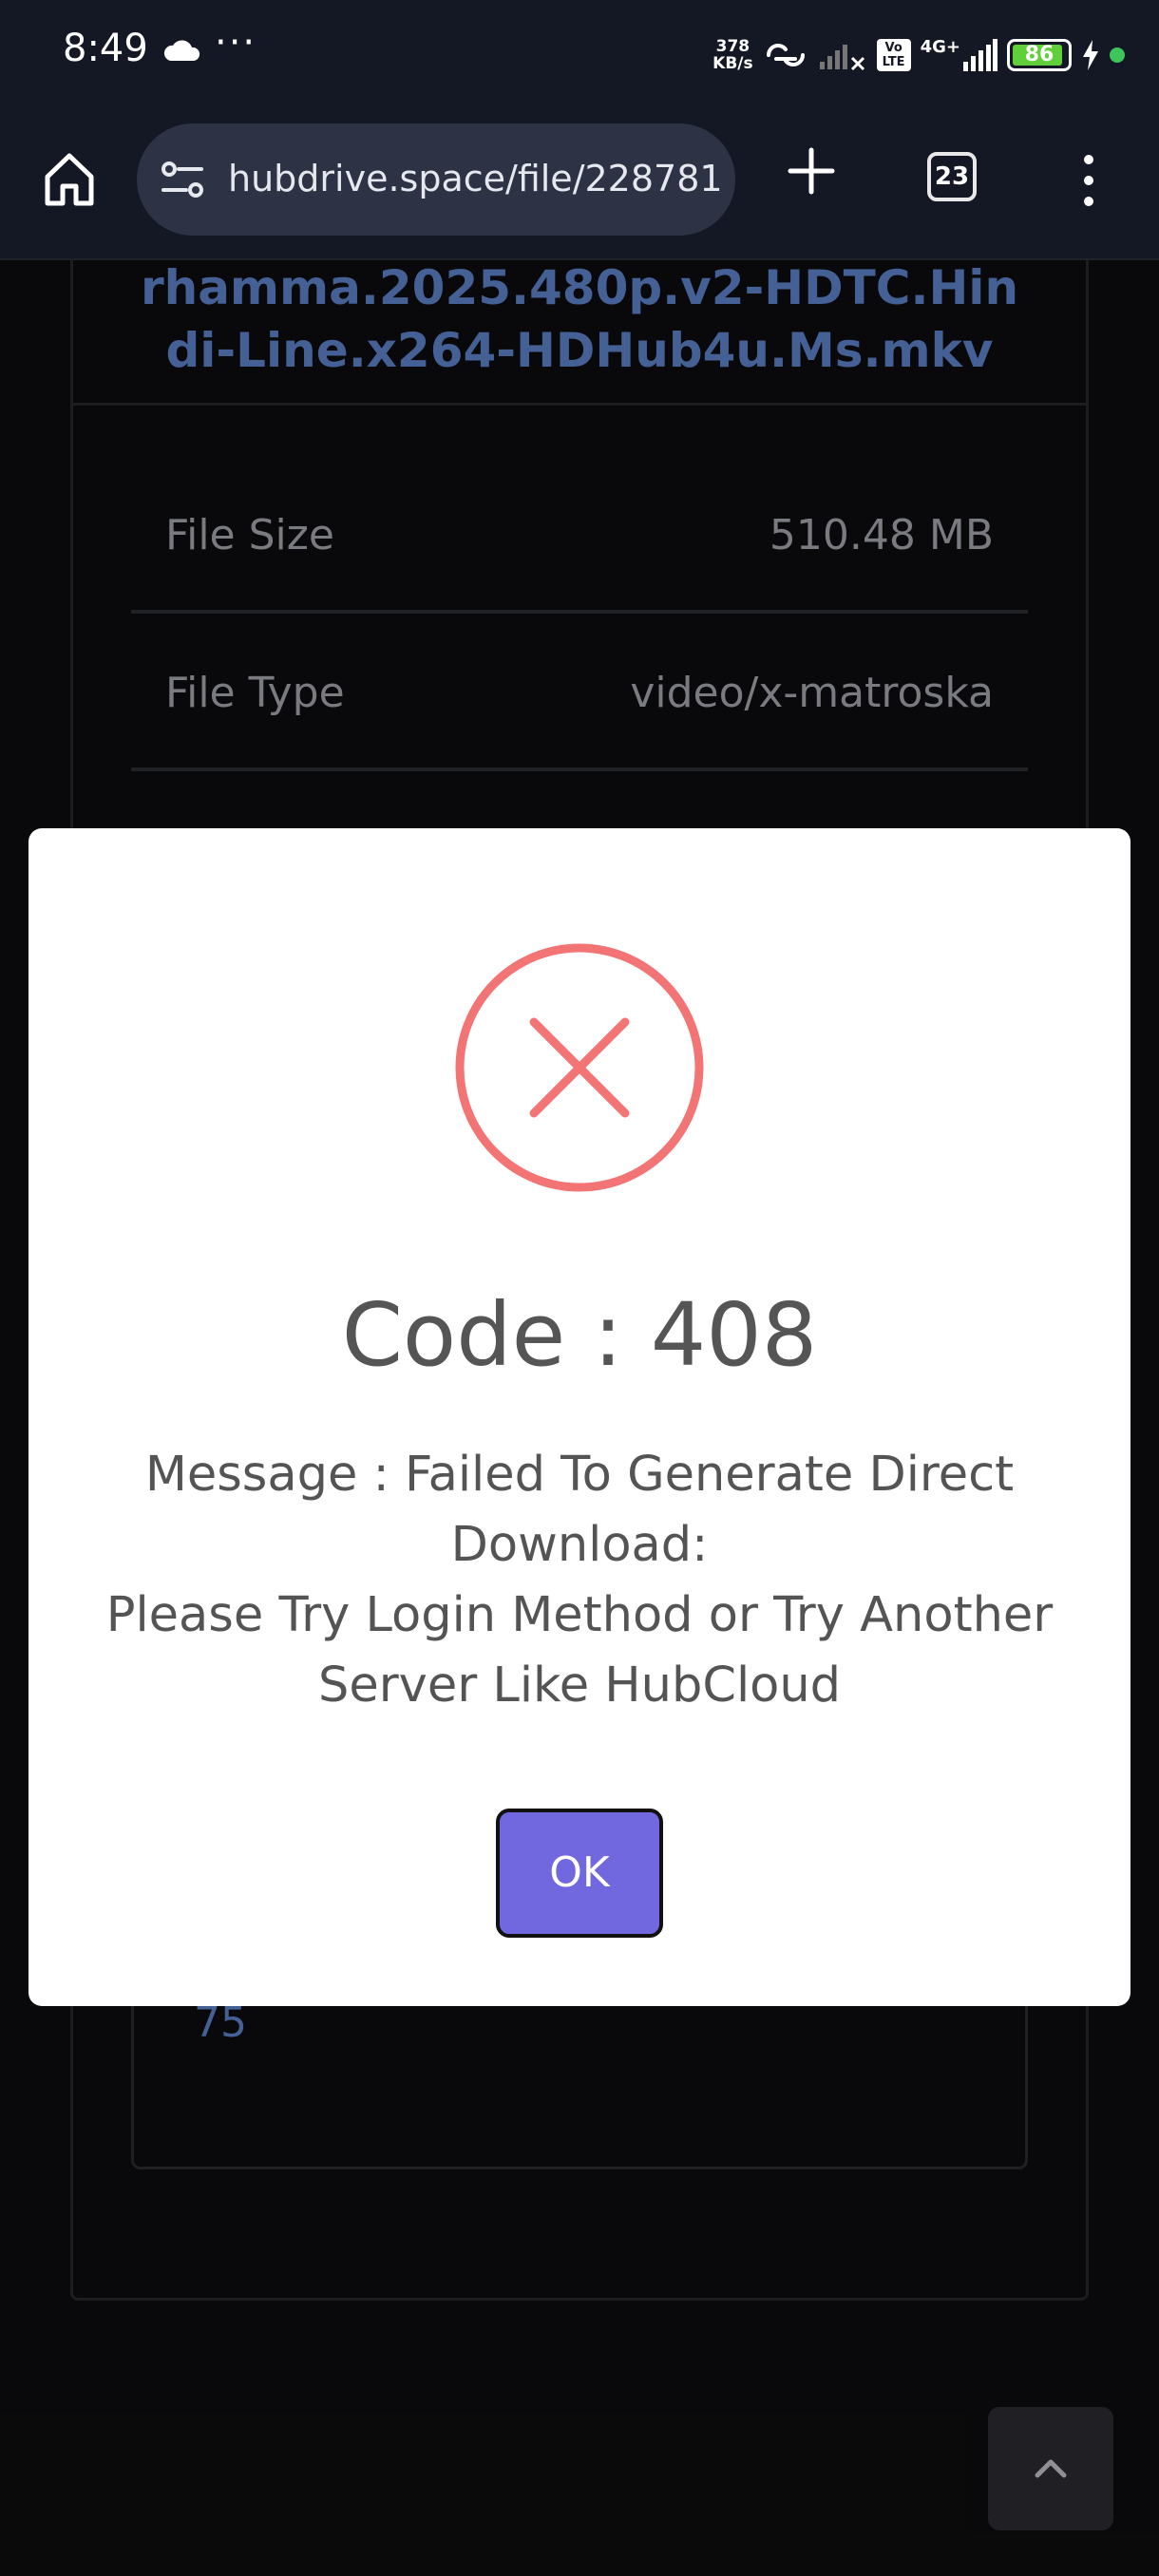 Image resolution: width=1159 pixels, height=2576 pixels. What do you see at coordinates (1090, 55) in the screenshot?
I see `charging-icon` at bounding box center [1090, 55].